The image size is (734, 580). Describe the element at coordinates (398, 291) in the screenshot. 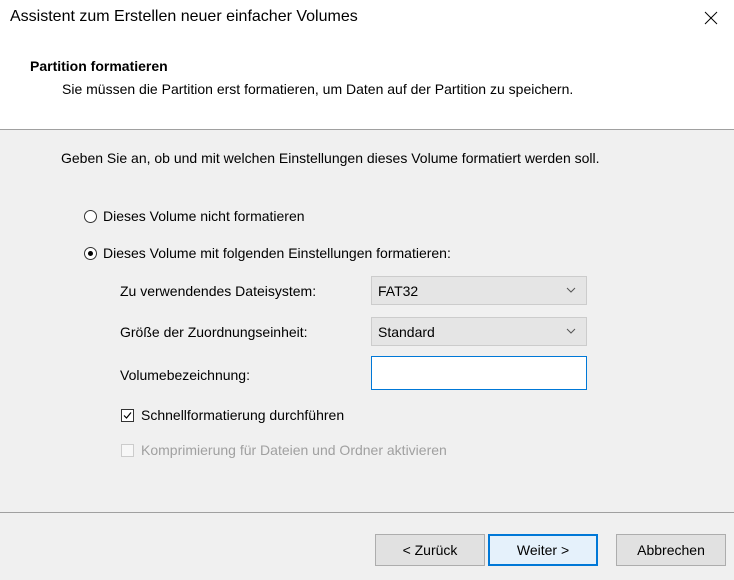

I see `filesystem-value: FAT32` at that location.